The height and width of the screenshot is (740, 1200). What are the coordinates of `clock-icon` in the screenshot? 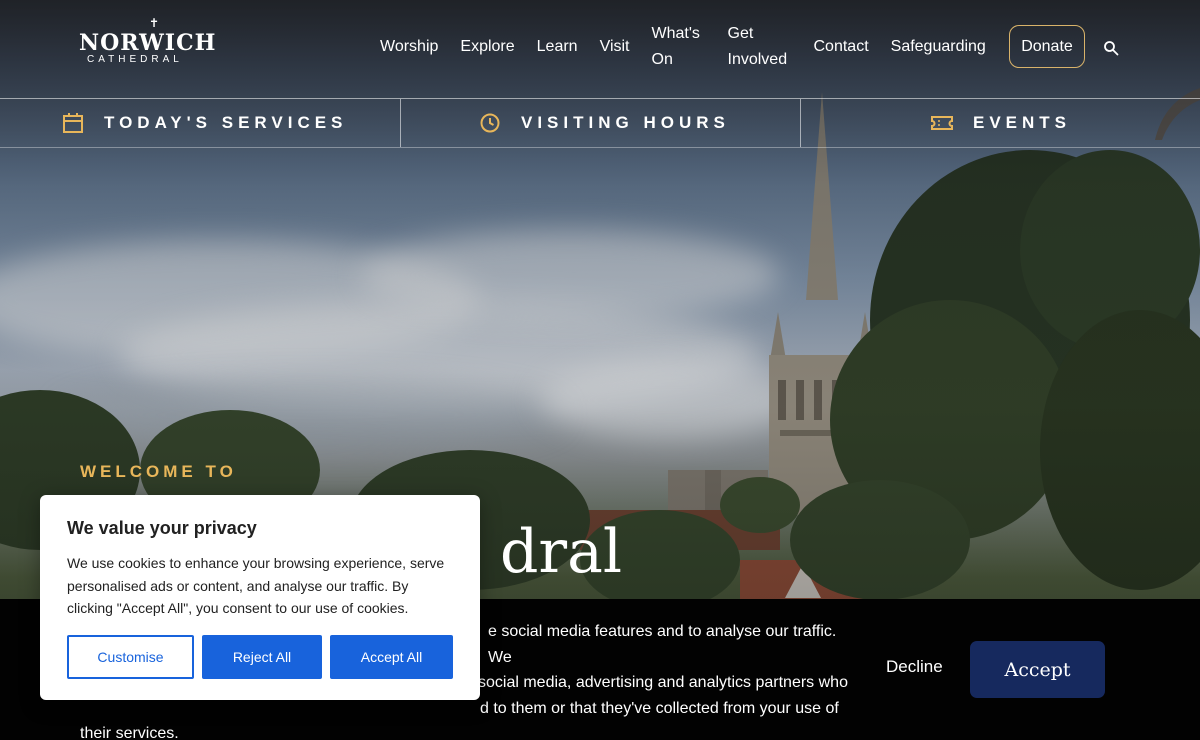 It's located at (490, 123).